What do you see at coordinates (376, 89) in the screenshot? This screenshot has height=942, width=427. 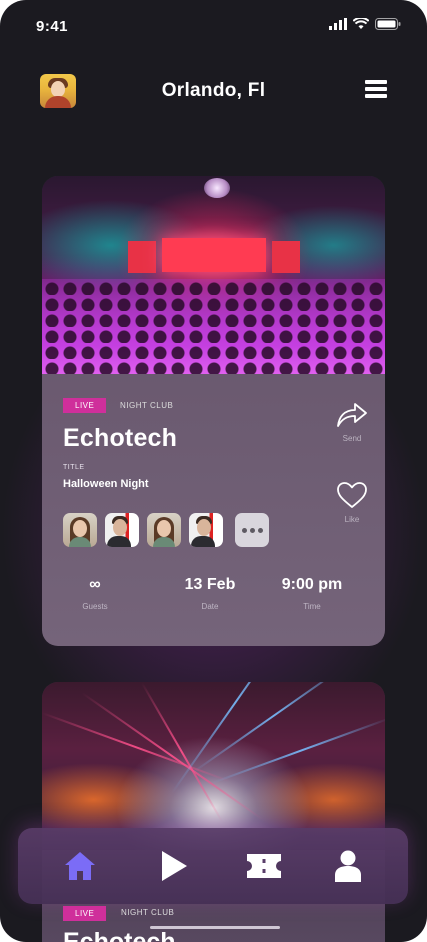 I see `hamburger-menu-icon` at bounding box center [376, 89].